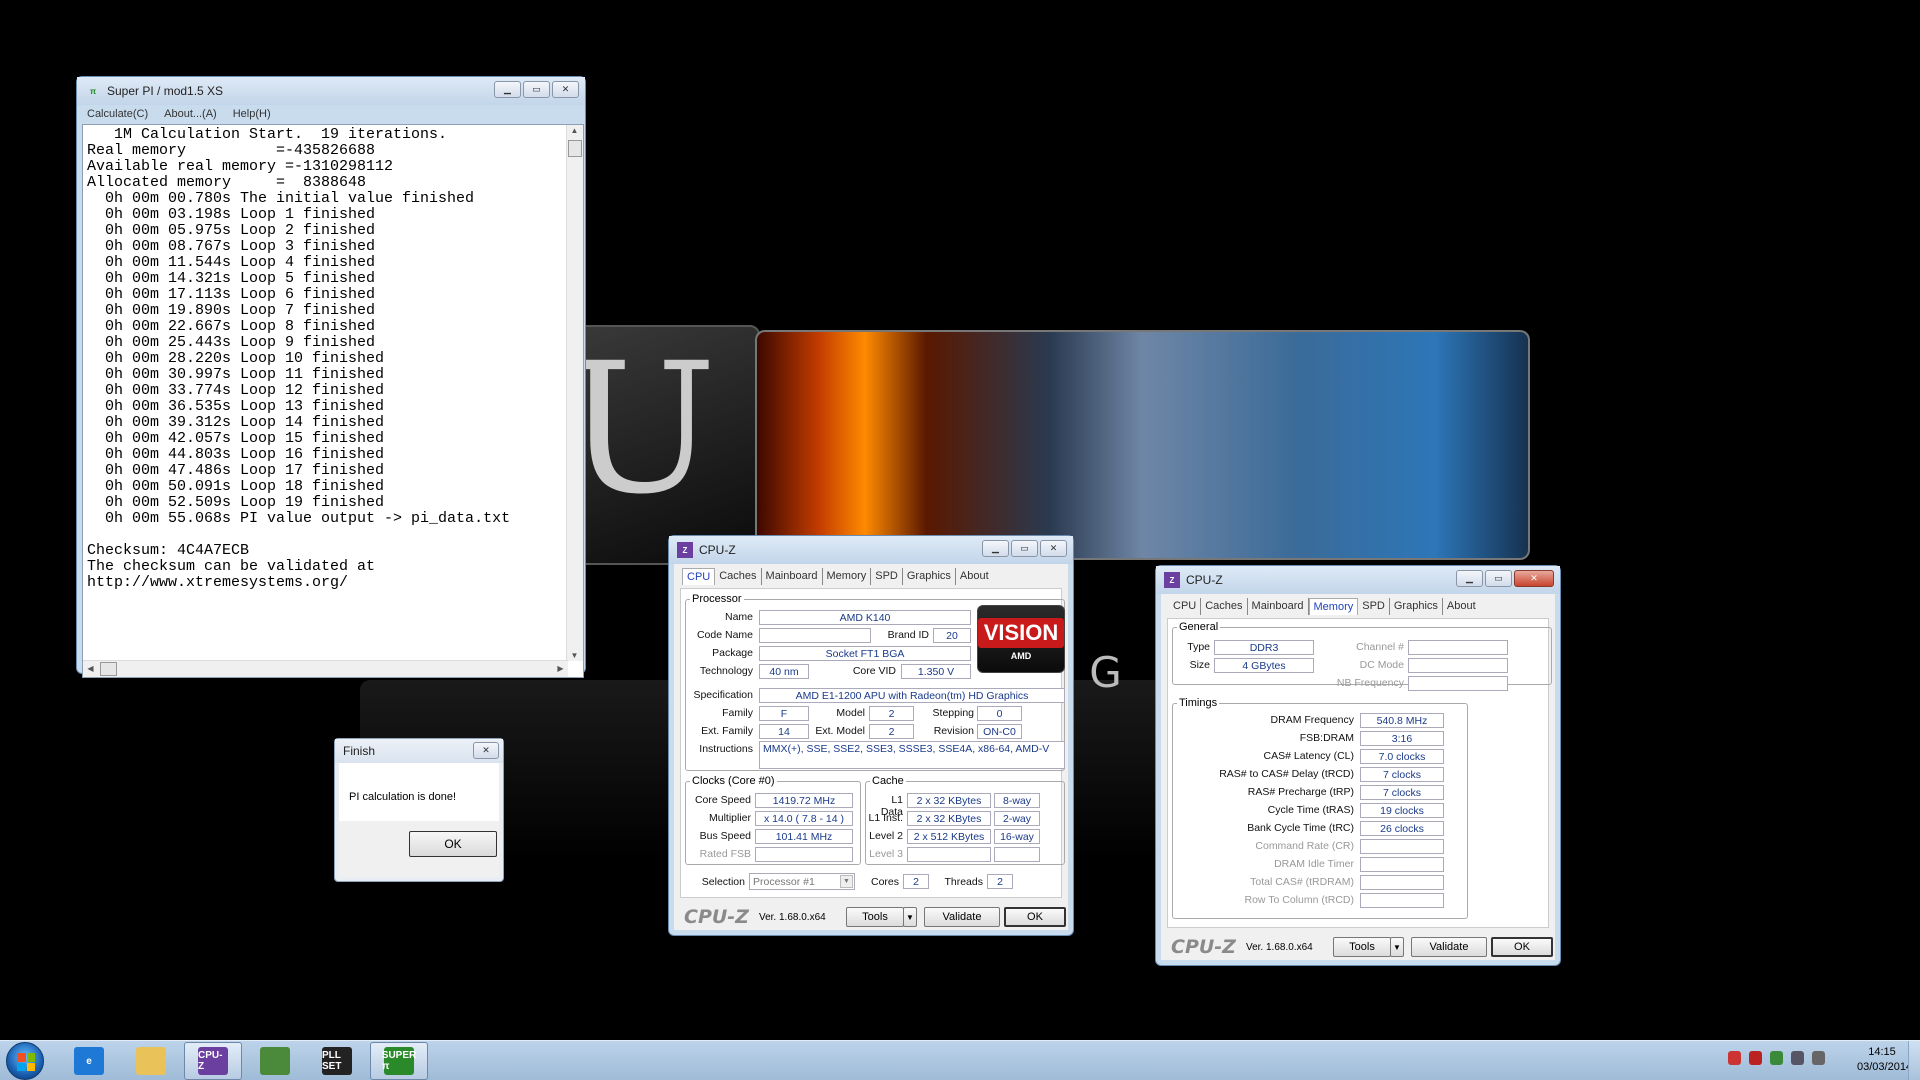  I want to click on level3-way, so click(1017, 854).